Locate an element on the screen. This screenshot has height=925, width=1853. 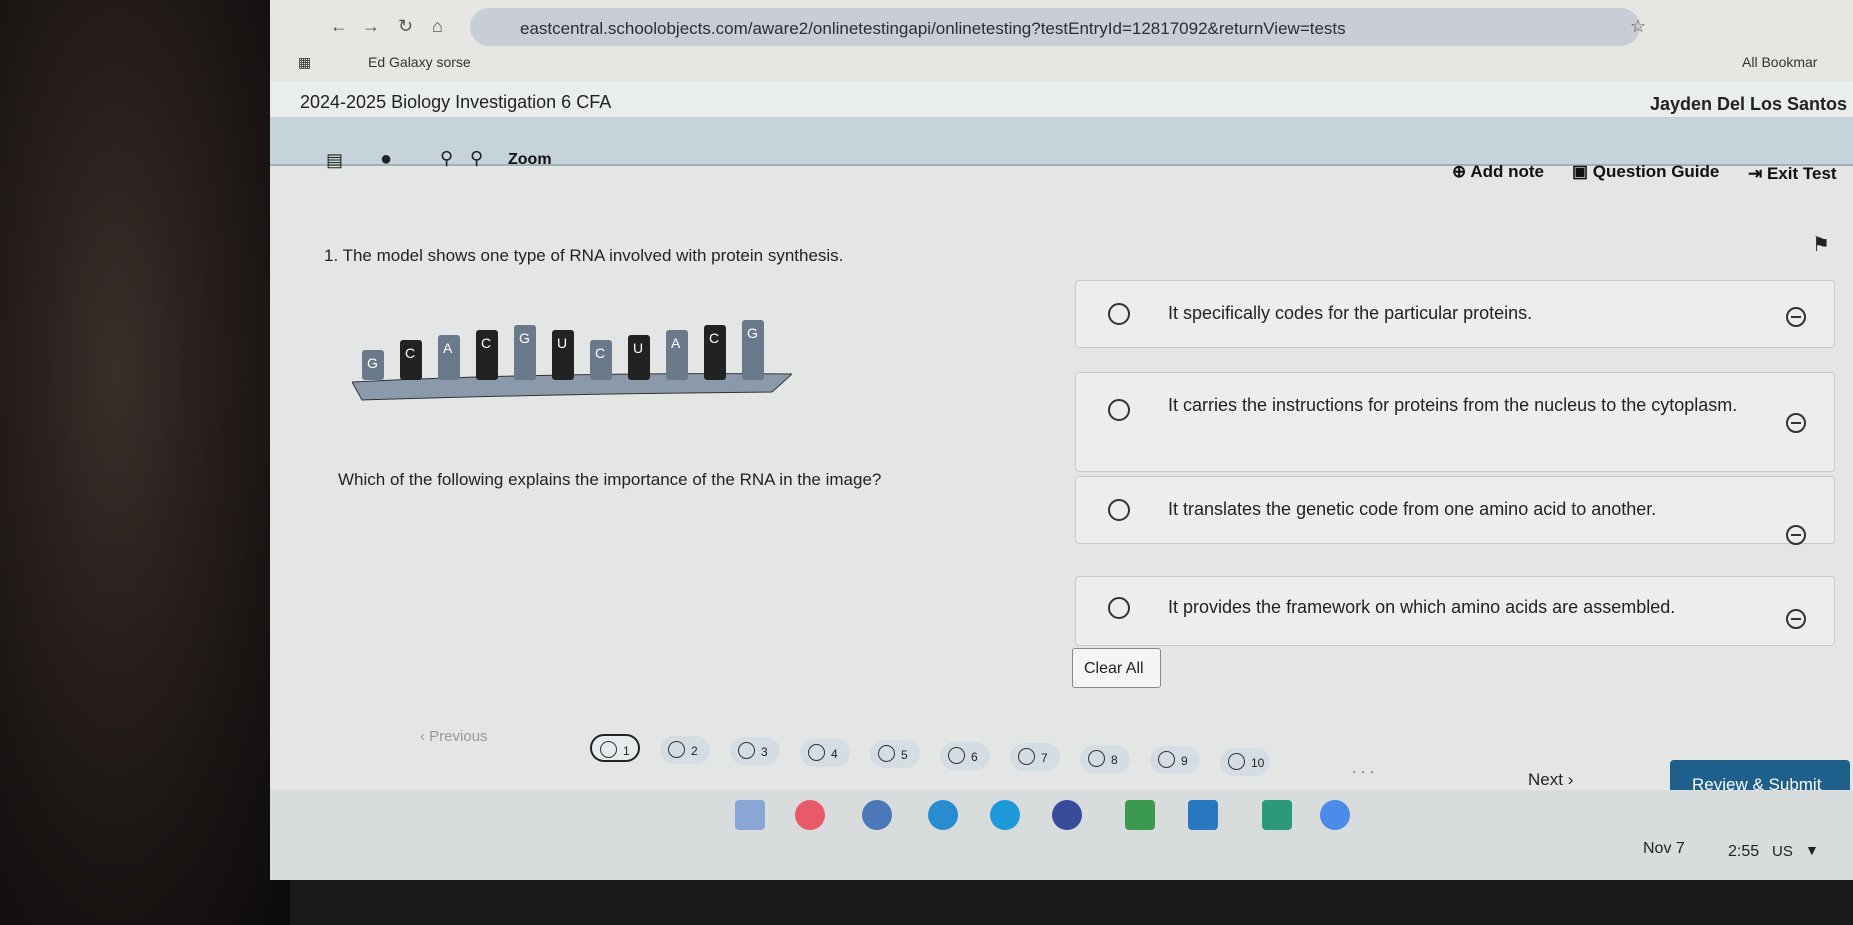
rna-model-image: G C A C G U C U A C G is located at coordinates (572, 357).